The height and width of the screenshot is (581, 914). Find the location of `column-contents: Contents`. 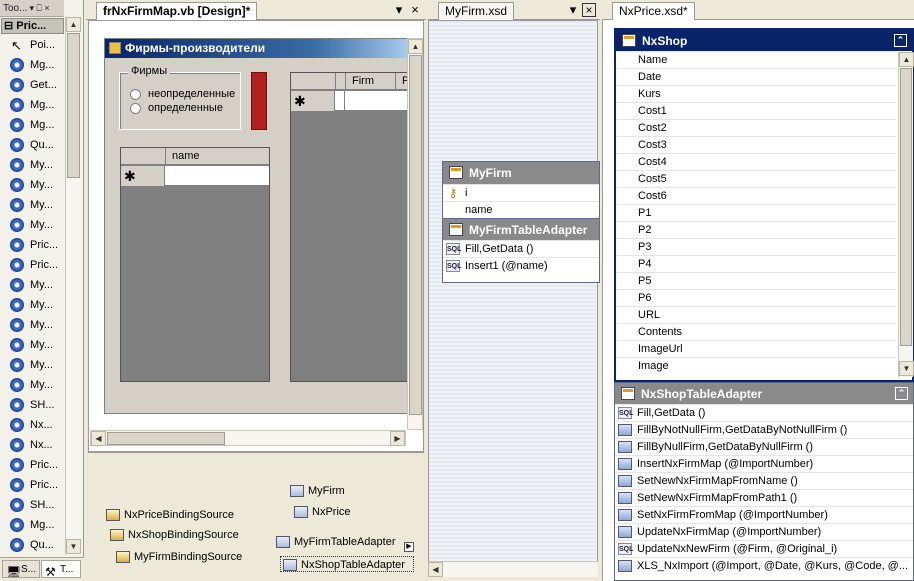

column-contents: Contents is located at coordinates (756, 331).